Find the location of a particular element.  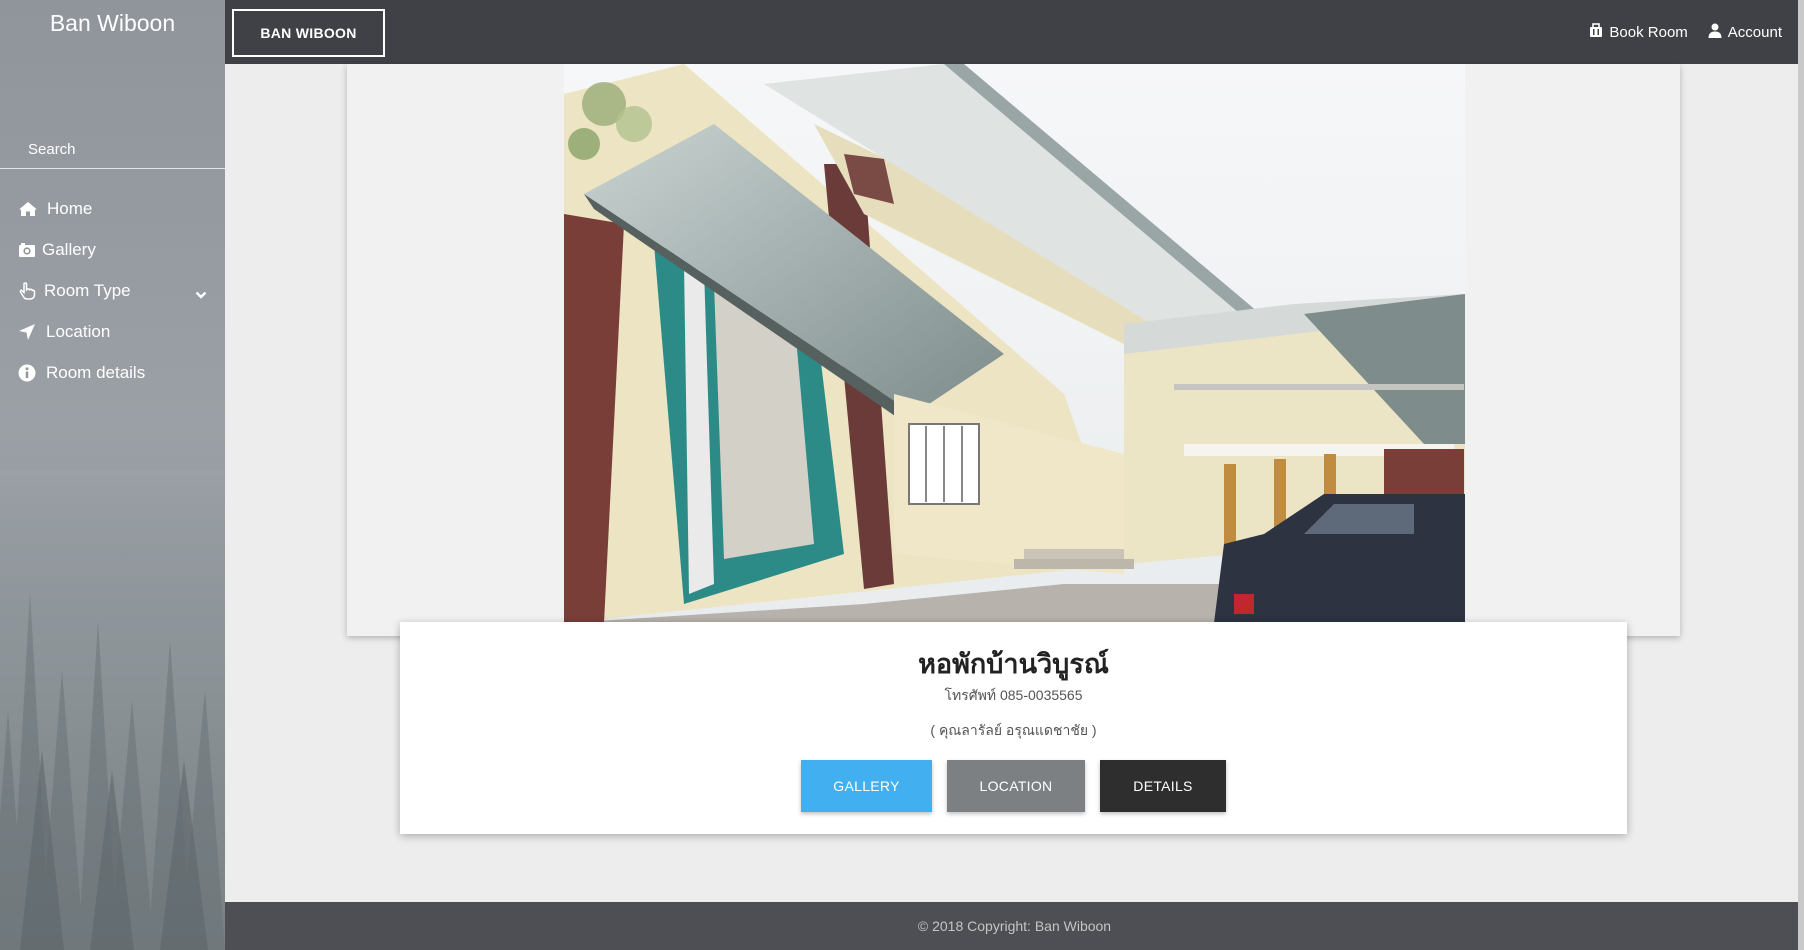

hand-pointer-icon is located at coordinates (29, 290).